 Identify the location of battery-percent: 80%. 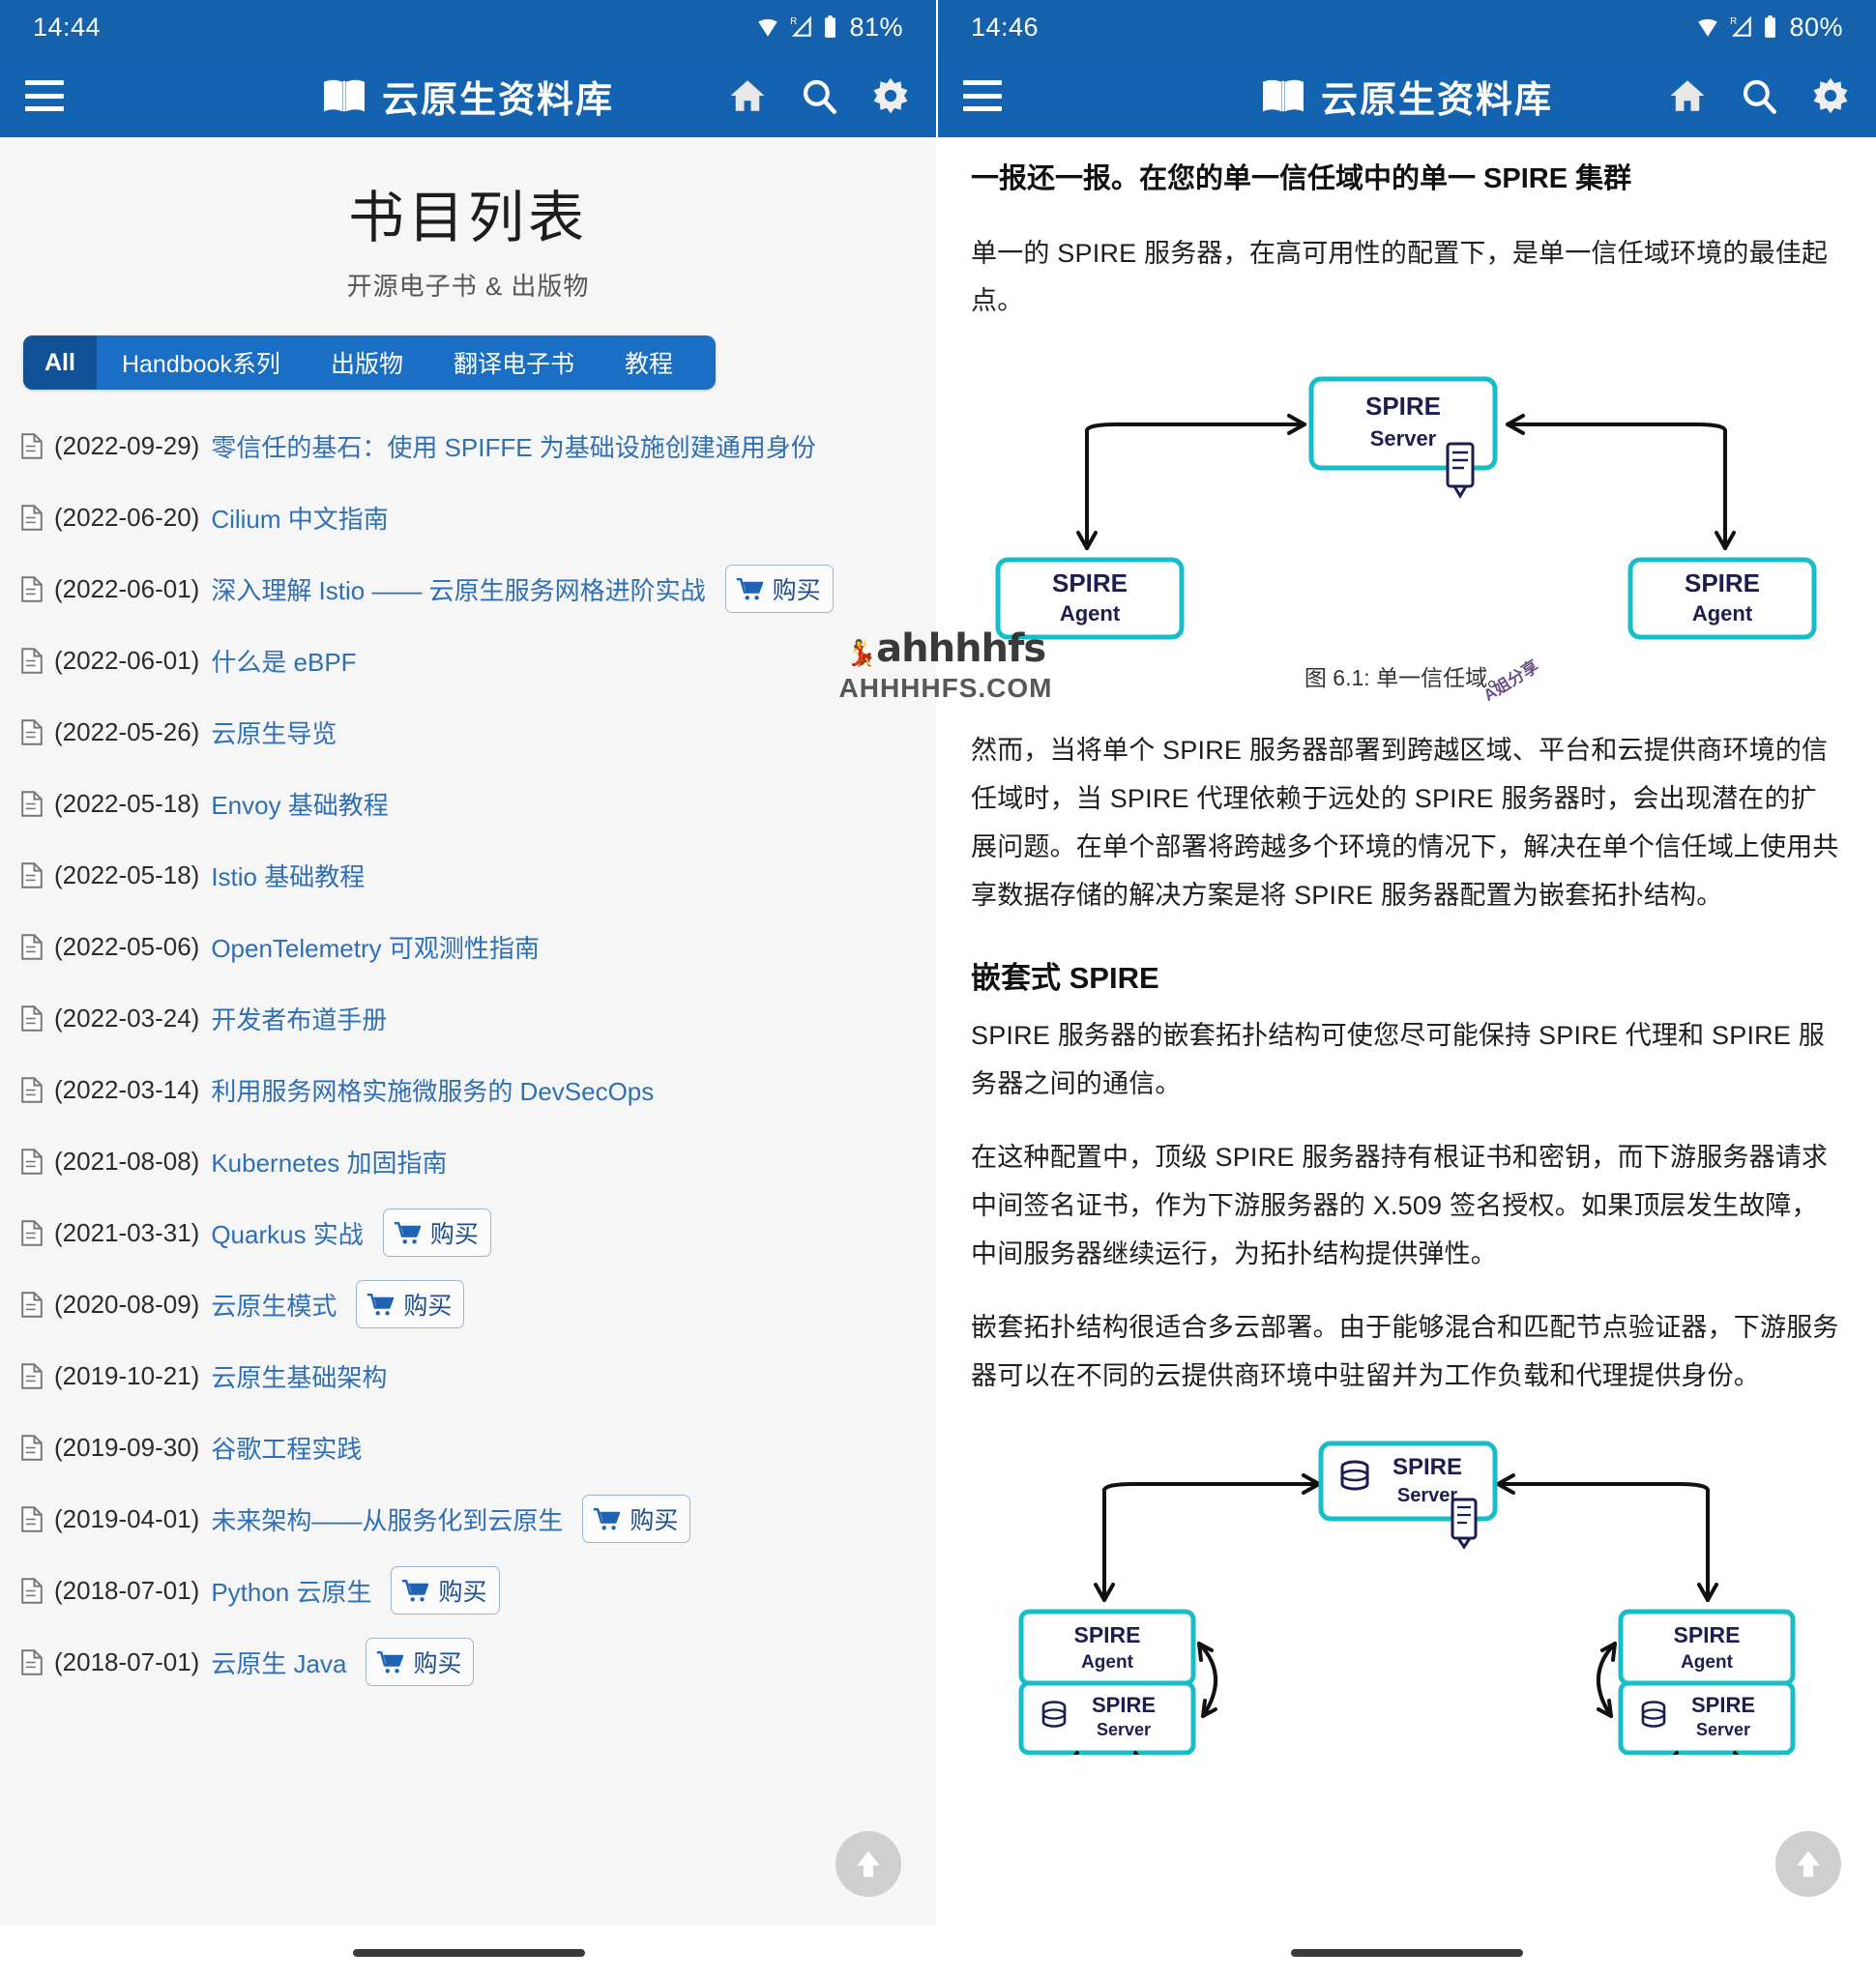
(1816, 27).